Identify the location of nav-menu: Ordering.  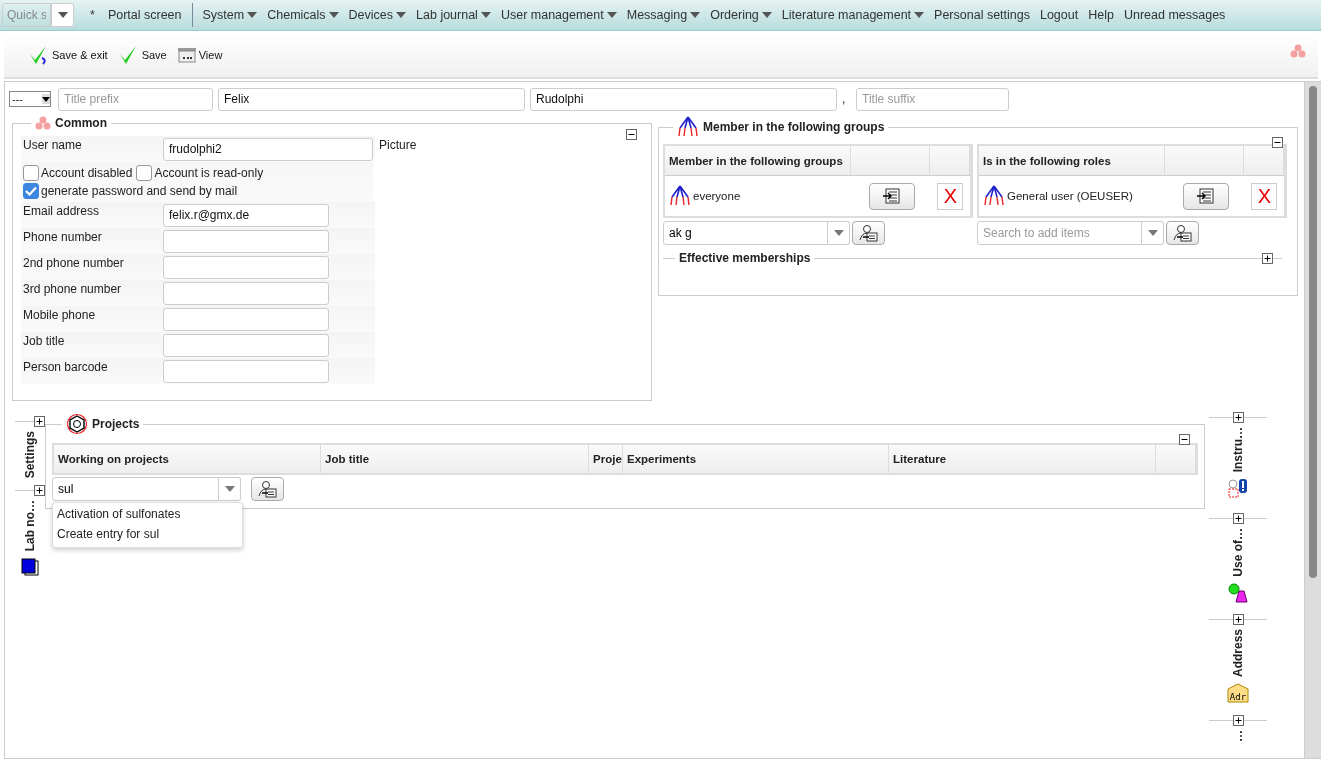
(741, 15).